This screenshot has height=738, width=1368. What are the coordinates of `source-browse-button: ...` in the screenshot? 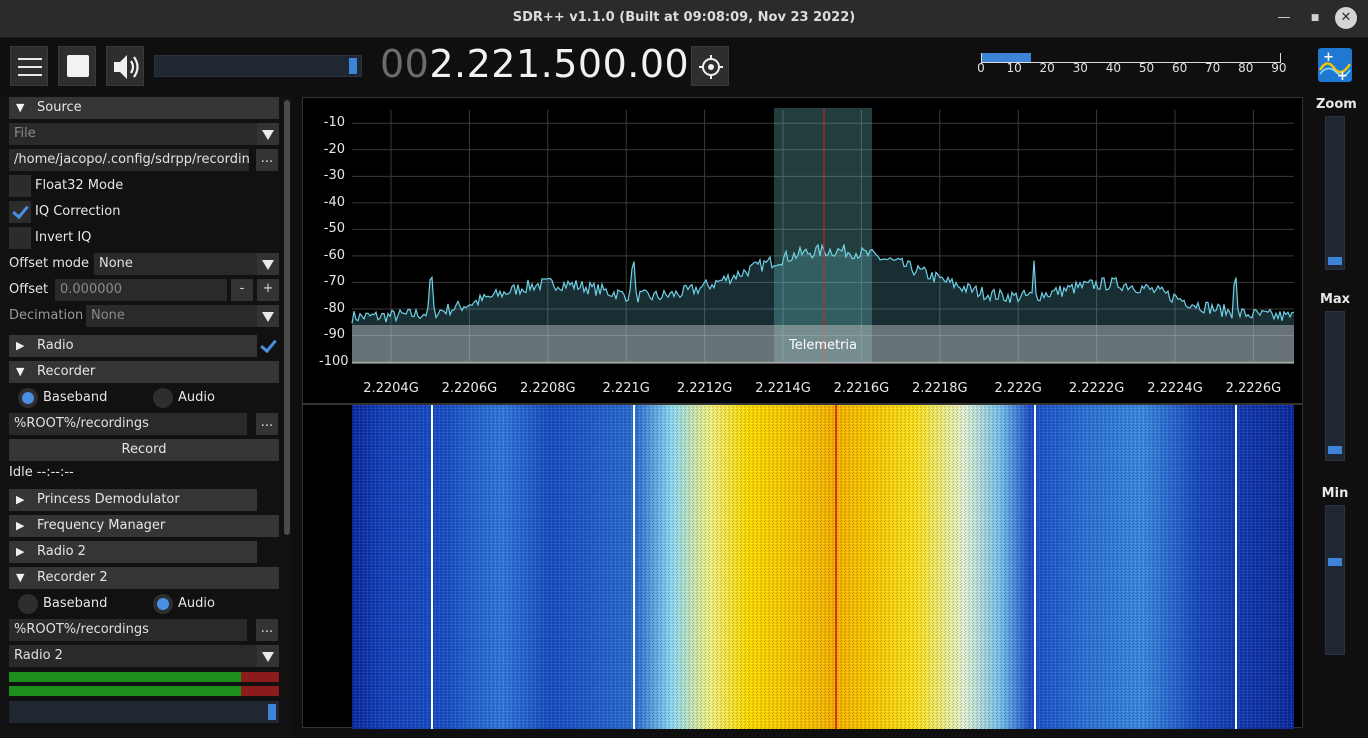 It's located at (267, 160).